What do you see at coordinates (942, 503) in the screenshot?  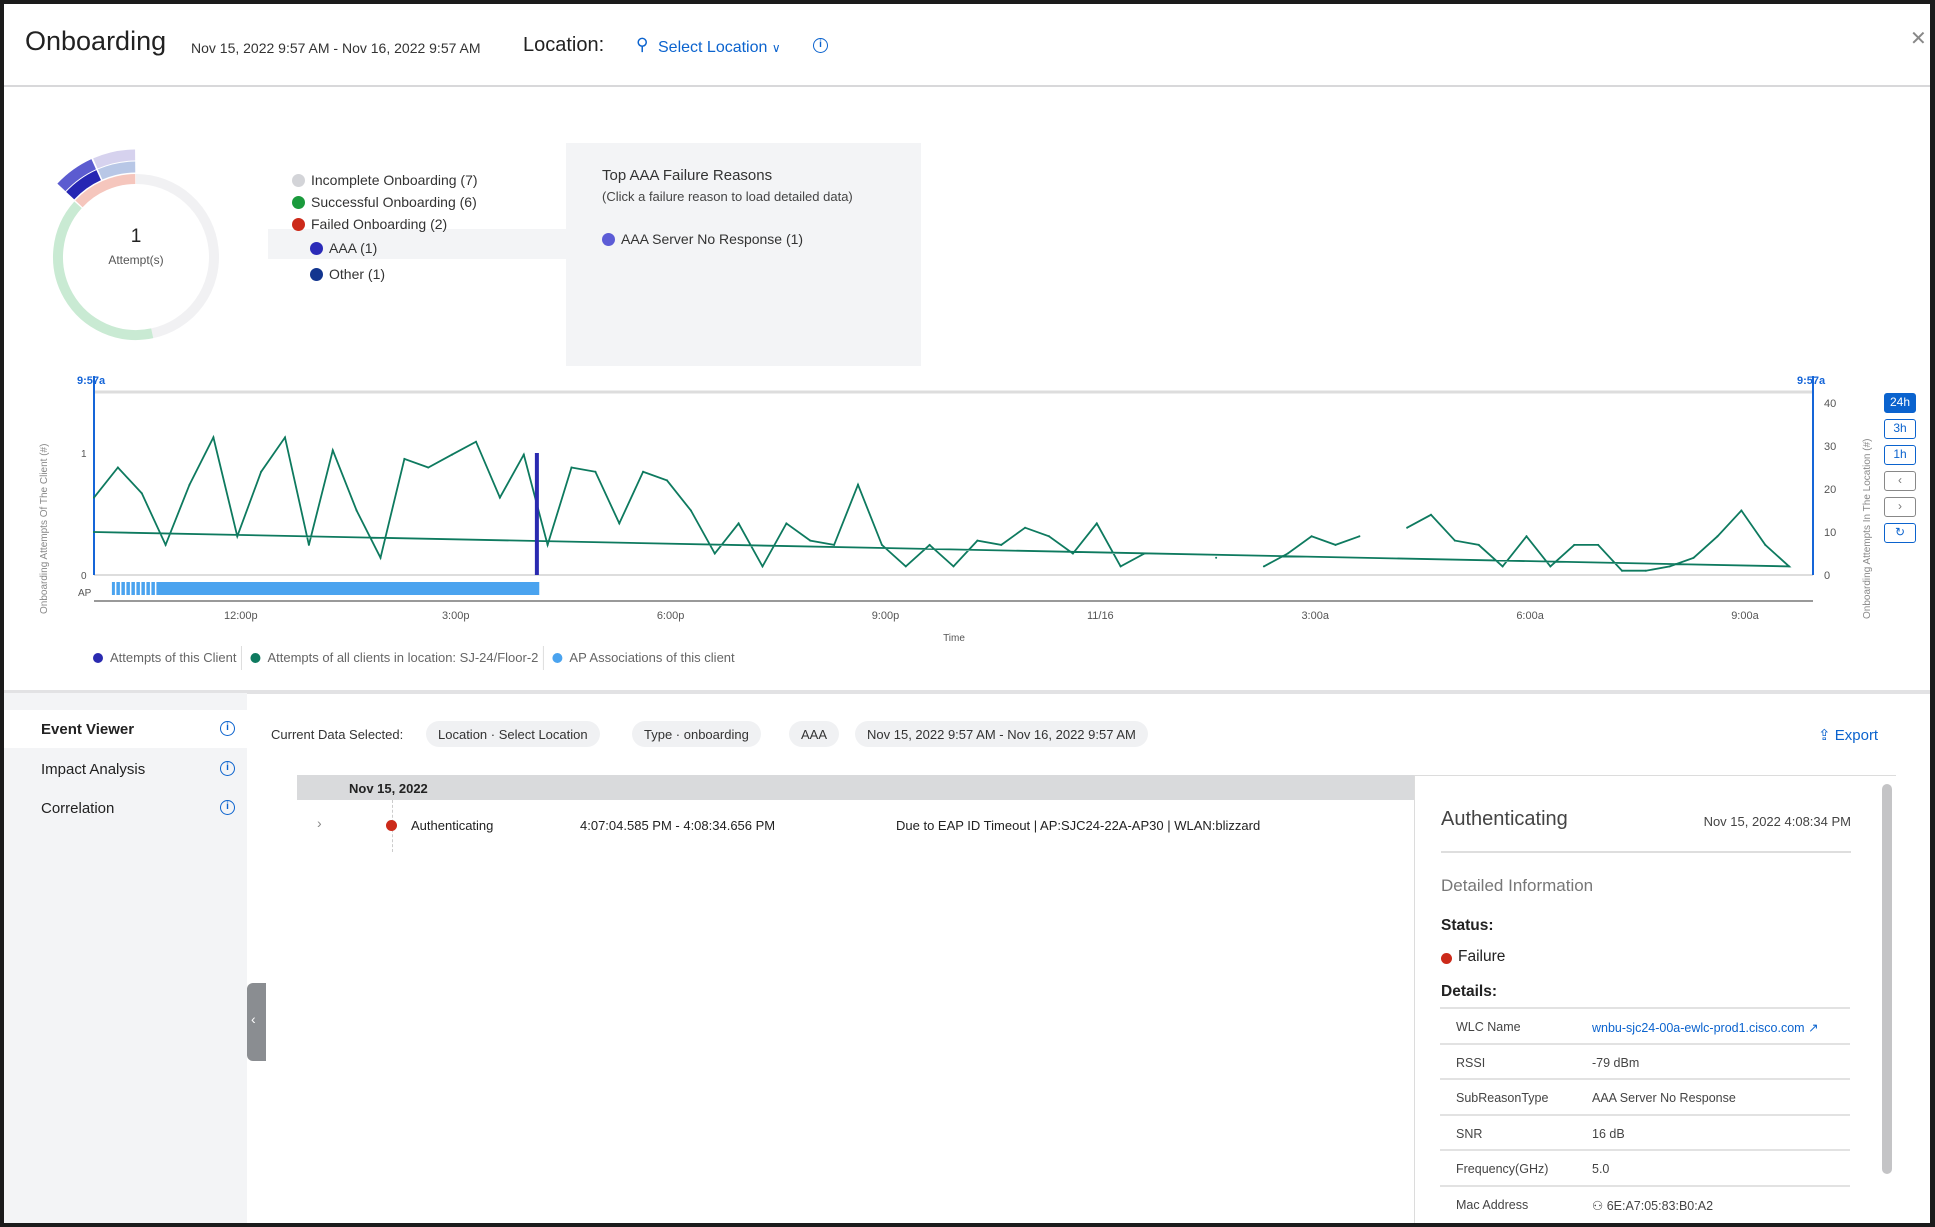 I see `location-attempts-line` at bounding box center [942, 503].